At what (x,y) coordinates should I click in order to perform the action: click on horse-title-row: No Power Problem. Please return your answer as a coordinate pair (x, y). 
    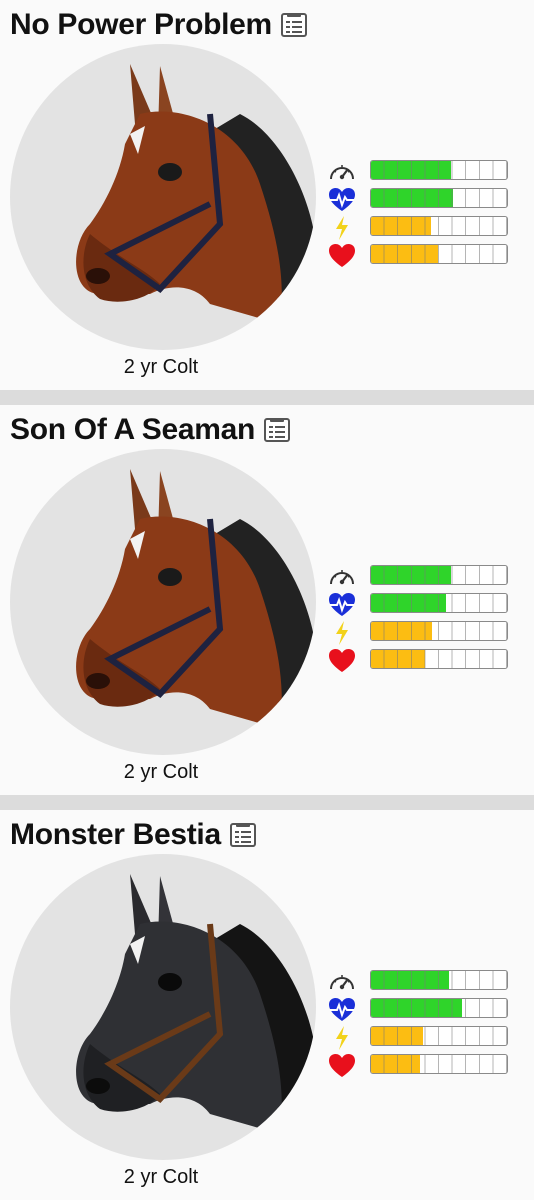
    Looking at the image, I should click on (159, 25).